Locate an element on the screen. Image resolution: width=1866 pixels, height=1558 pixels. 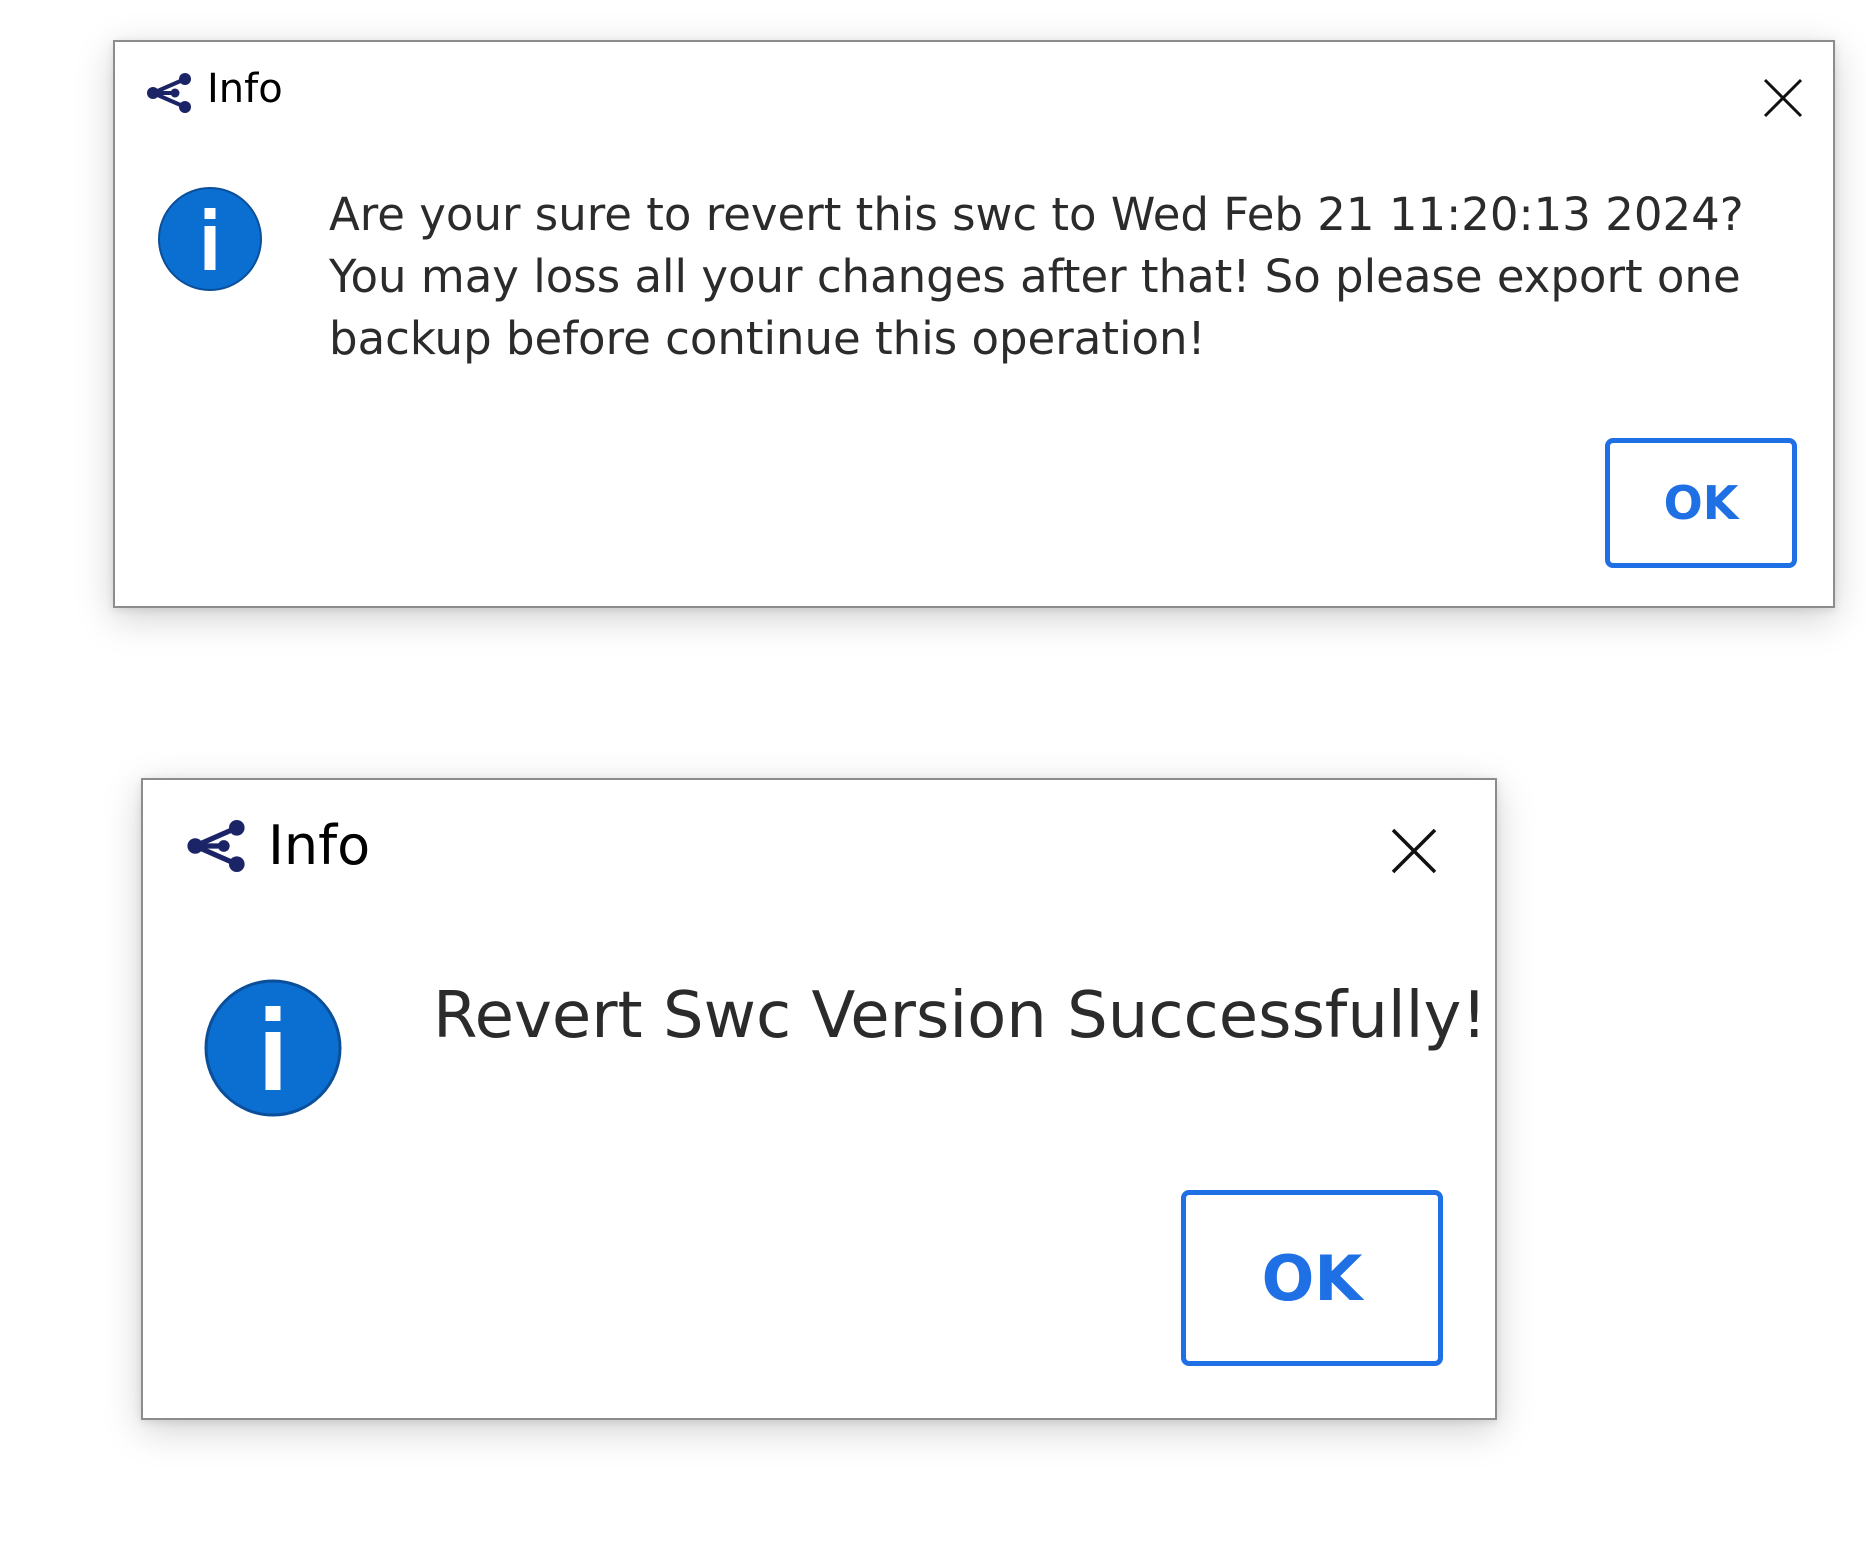
dialog-message: Revert Swc Version Successfully! is located at coordinates (960, 1016).